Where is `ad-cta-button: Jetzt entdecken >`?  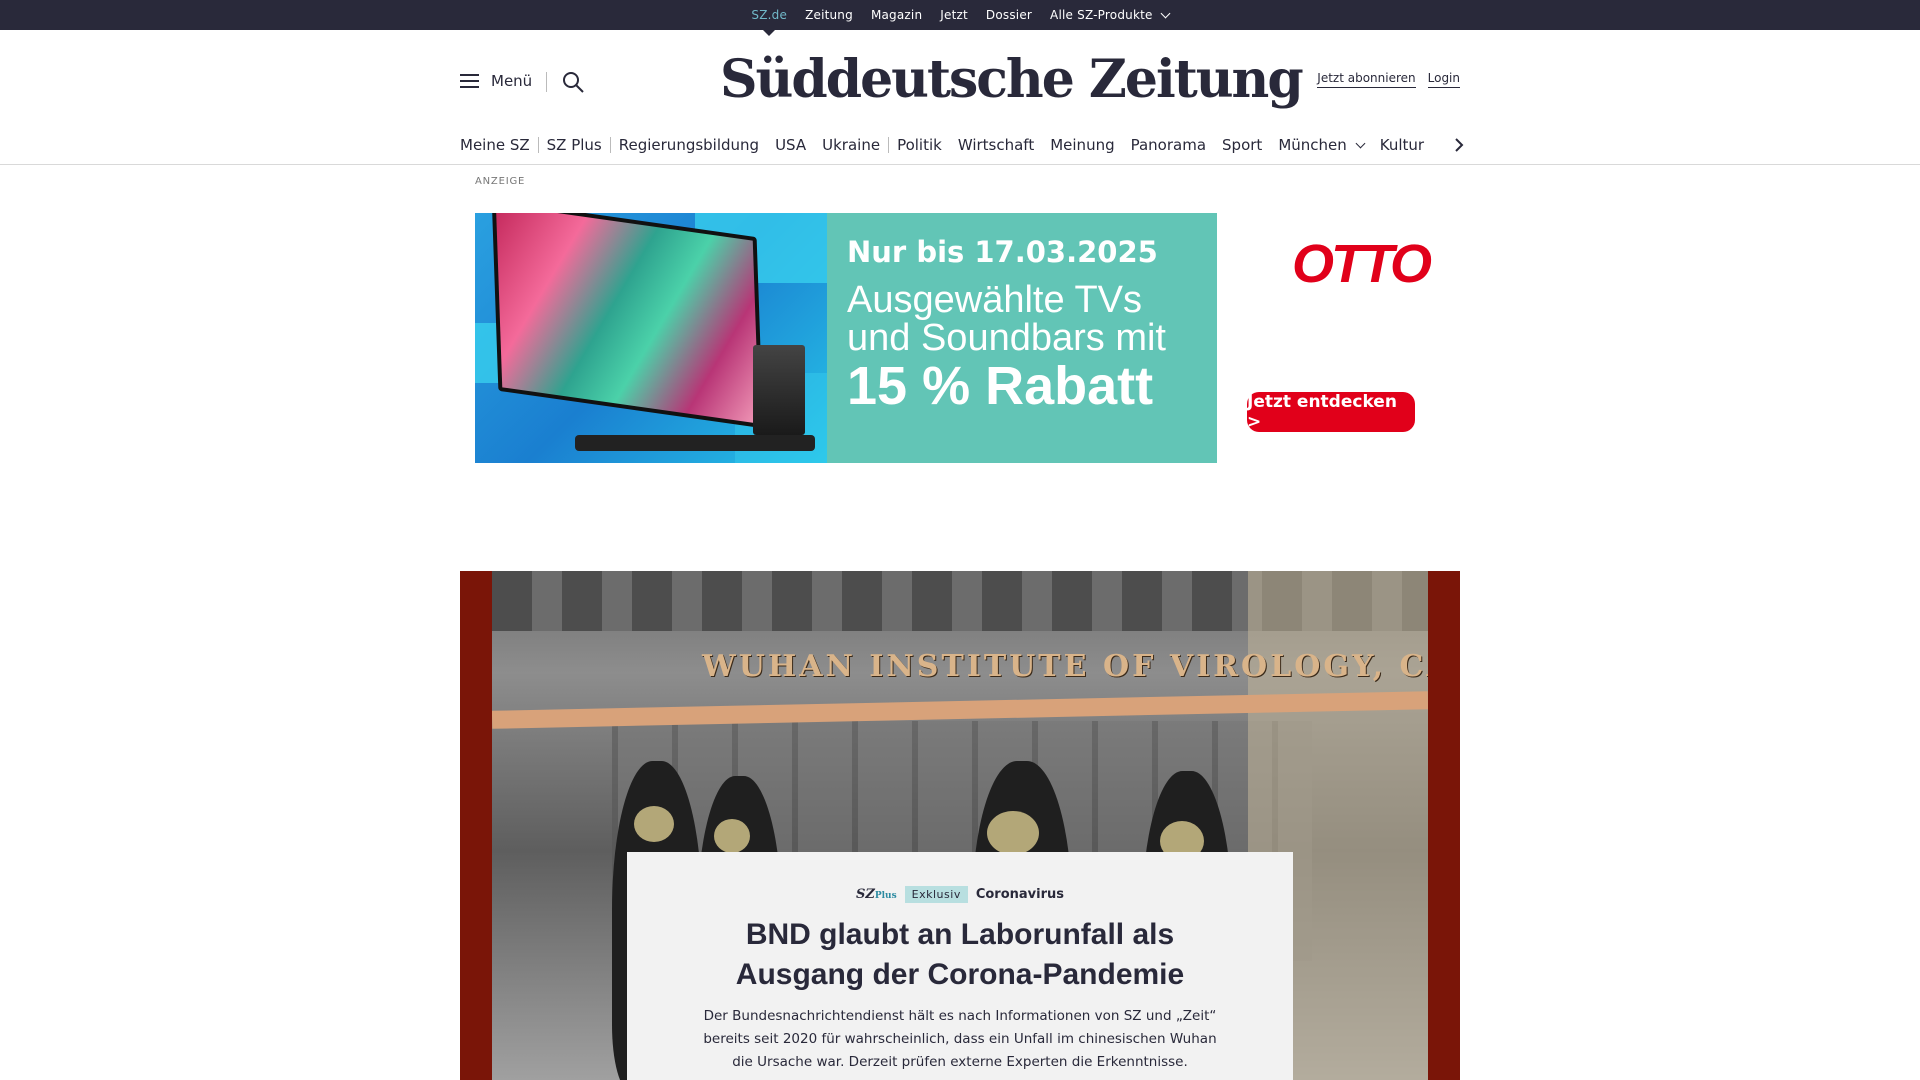 ad-cta-button: Jetzt entdecken > is located at coordinates (1331, 412).